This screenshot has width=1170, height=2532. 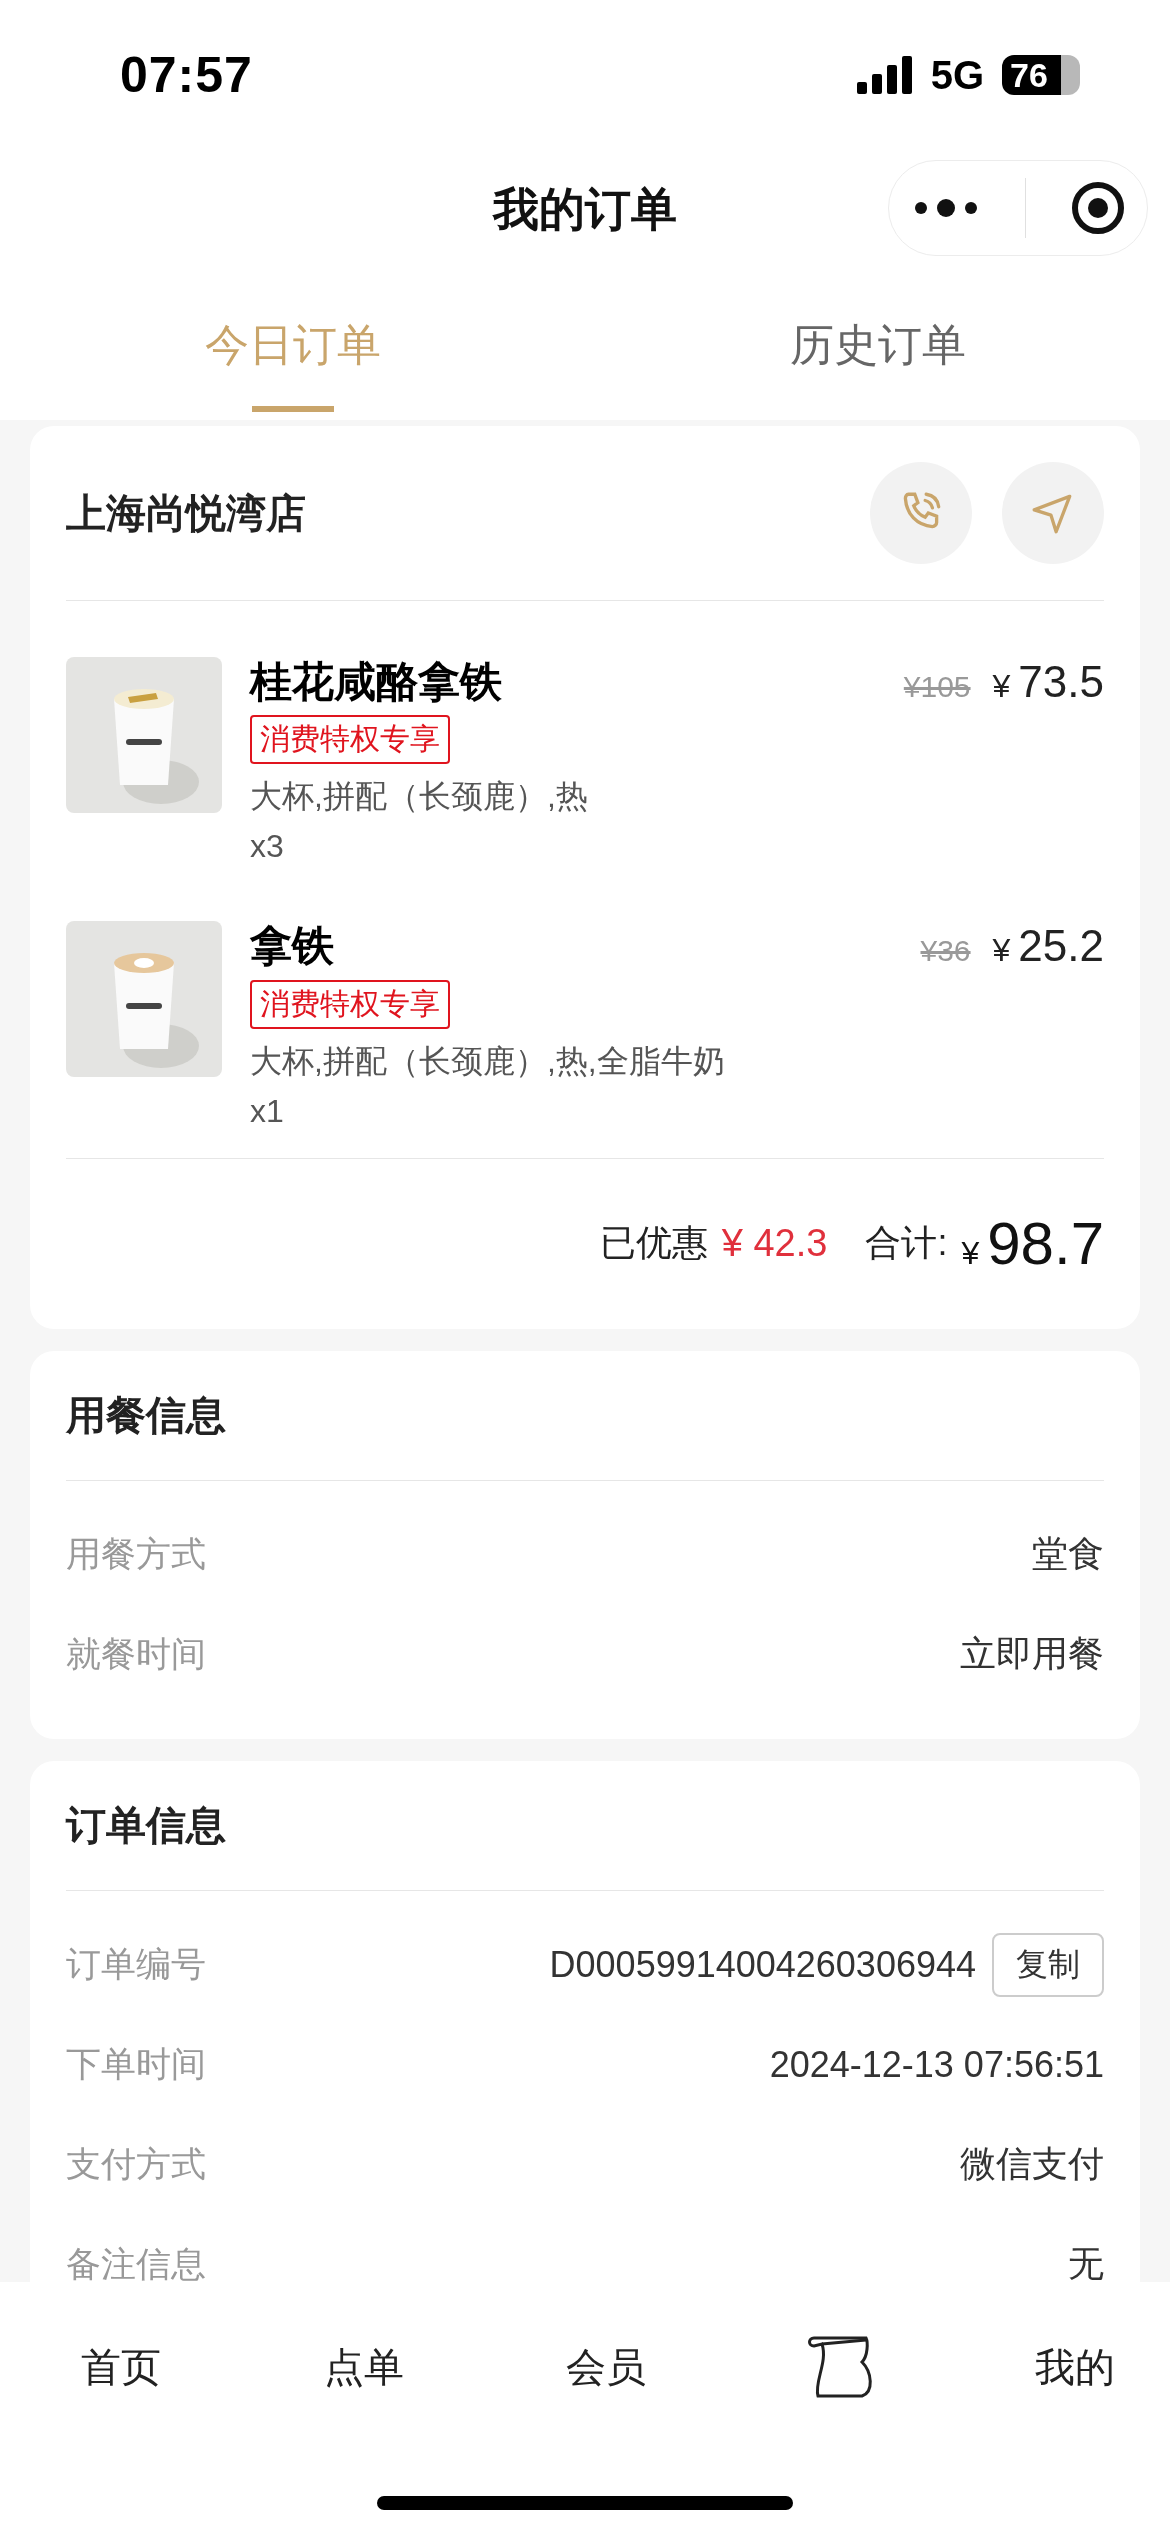 I want to click on battery-indicator: 76, so click(x=1041, y=75).